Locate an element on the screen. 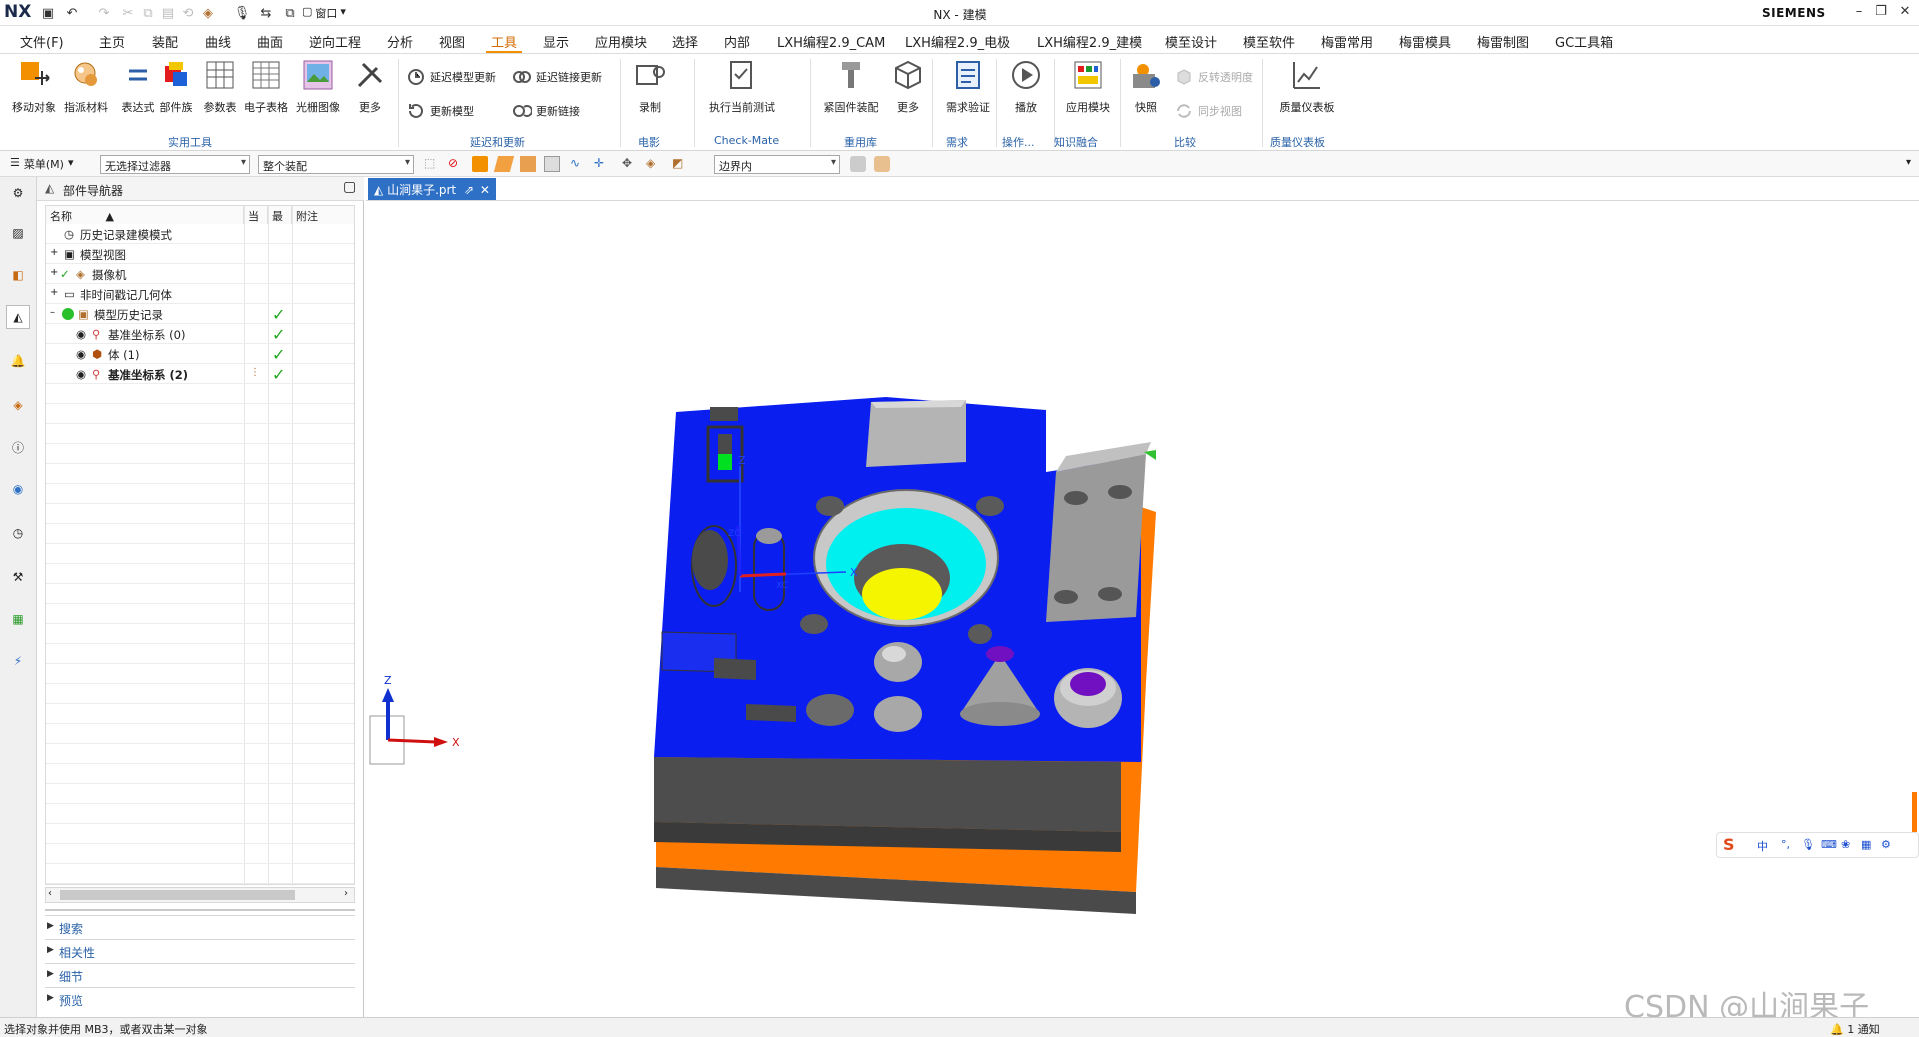  snapshot-button: 快照 is located at coordinates (1146, 86).